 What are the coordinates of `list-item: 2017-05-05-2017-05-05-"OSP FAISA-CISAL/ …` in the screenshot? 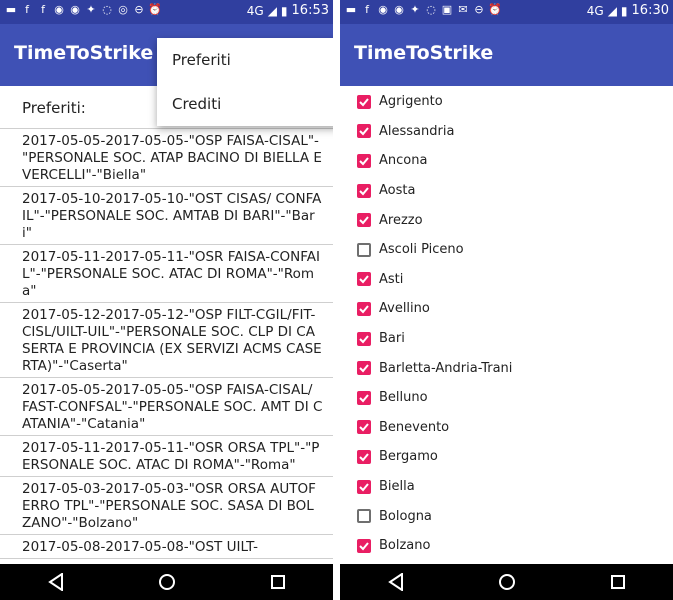 It's located at (166, 407).